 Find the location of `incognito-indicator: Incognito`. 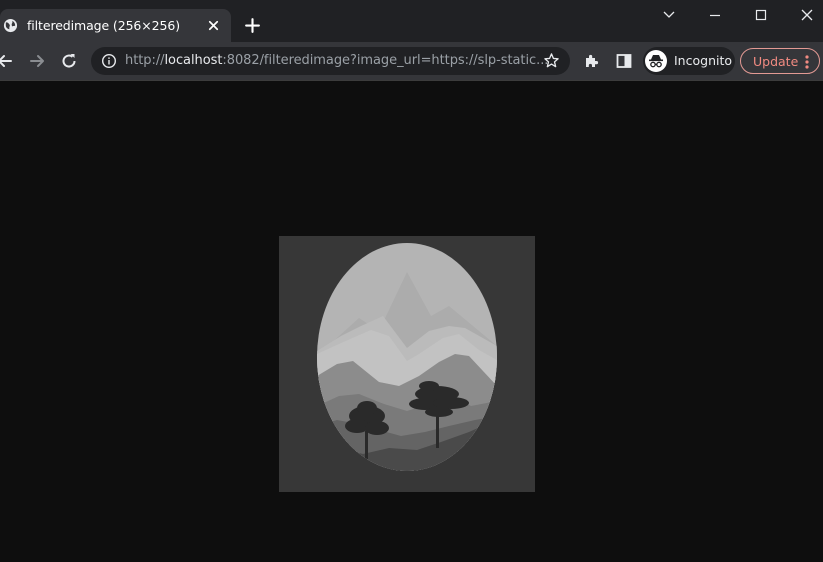

incognito-indicator: Incognito is located at coordinates (689, 61).